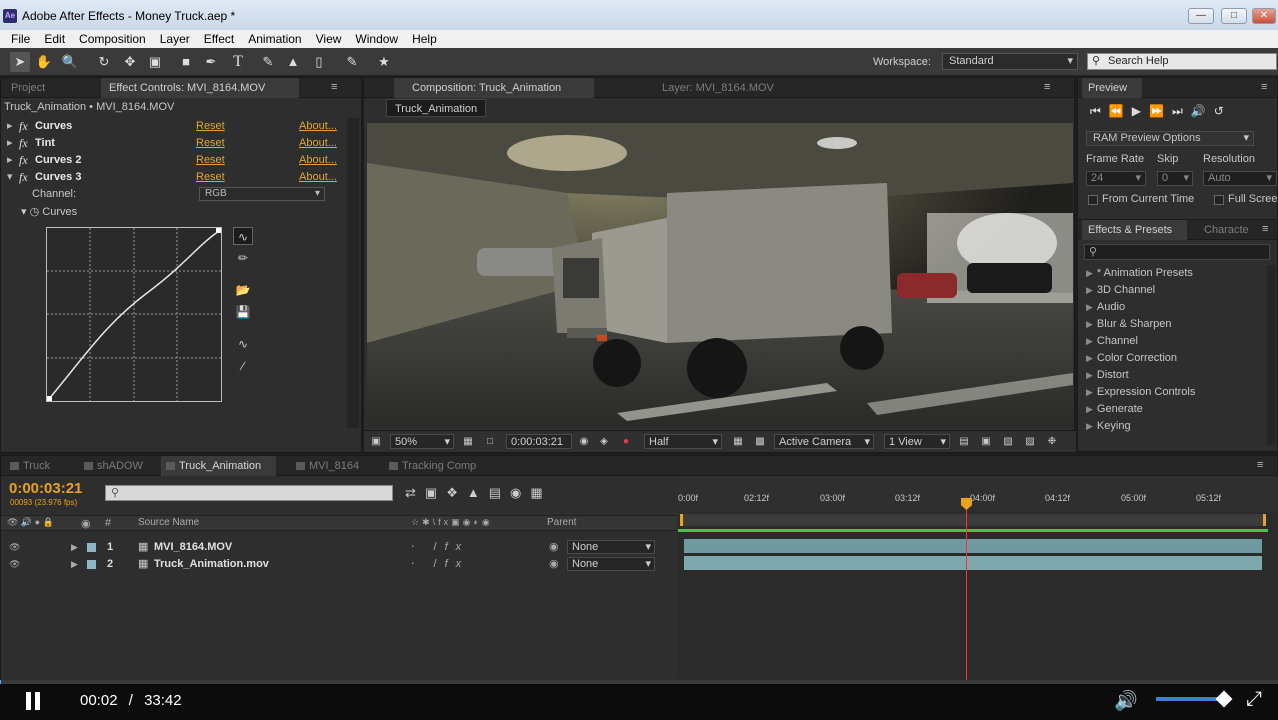 This screenshot has height=720, width=1278. I want to click on timeline-current-time: 0:00:03:21, so click(45, 488).